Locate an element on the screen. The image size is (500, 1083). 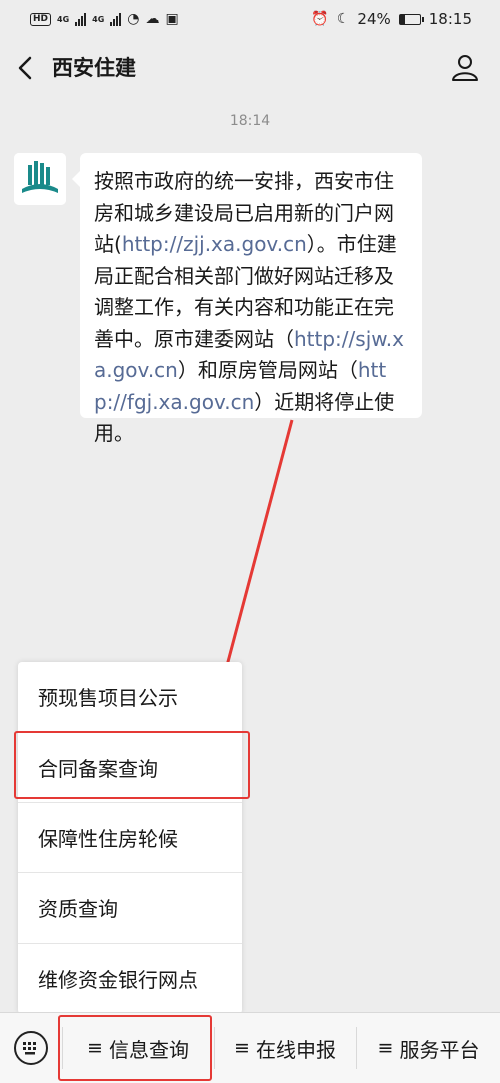
submenu-popup: 预现售项目公示 合同备案查询 保障性住房轮候 资质查询 维修资金银行网点 is located at coordinates (130, 838).